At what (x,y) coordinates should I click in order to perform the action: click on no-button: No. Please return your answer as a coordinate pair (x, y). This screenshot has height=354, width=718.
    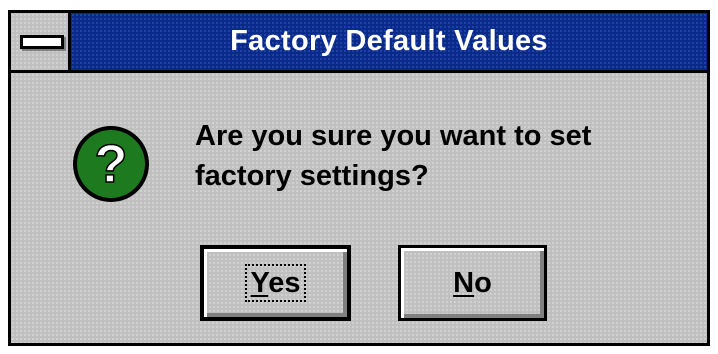
    Looking at the image, I should click on (472, 283).